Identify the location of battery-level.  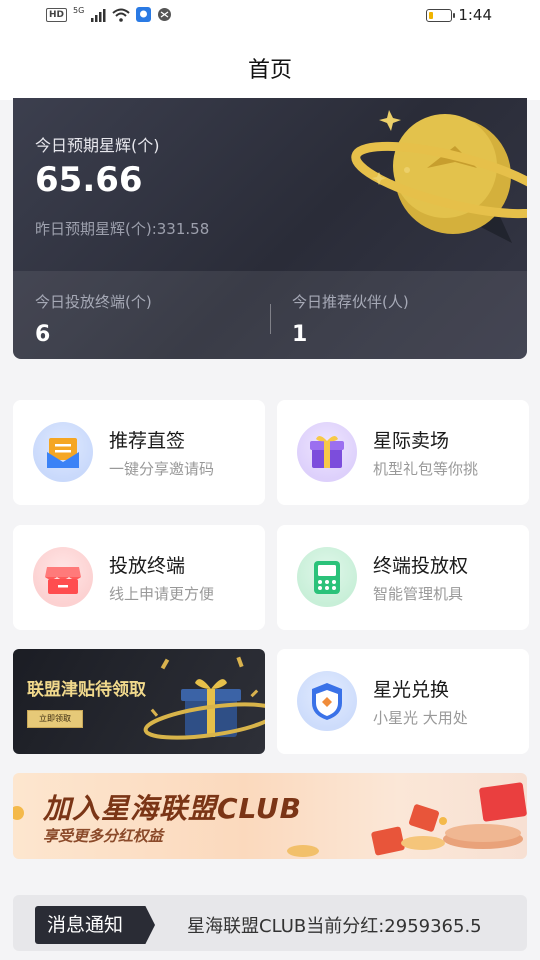
(431, 15).